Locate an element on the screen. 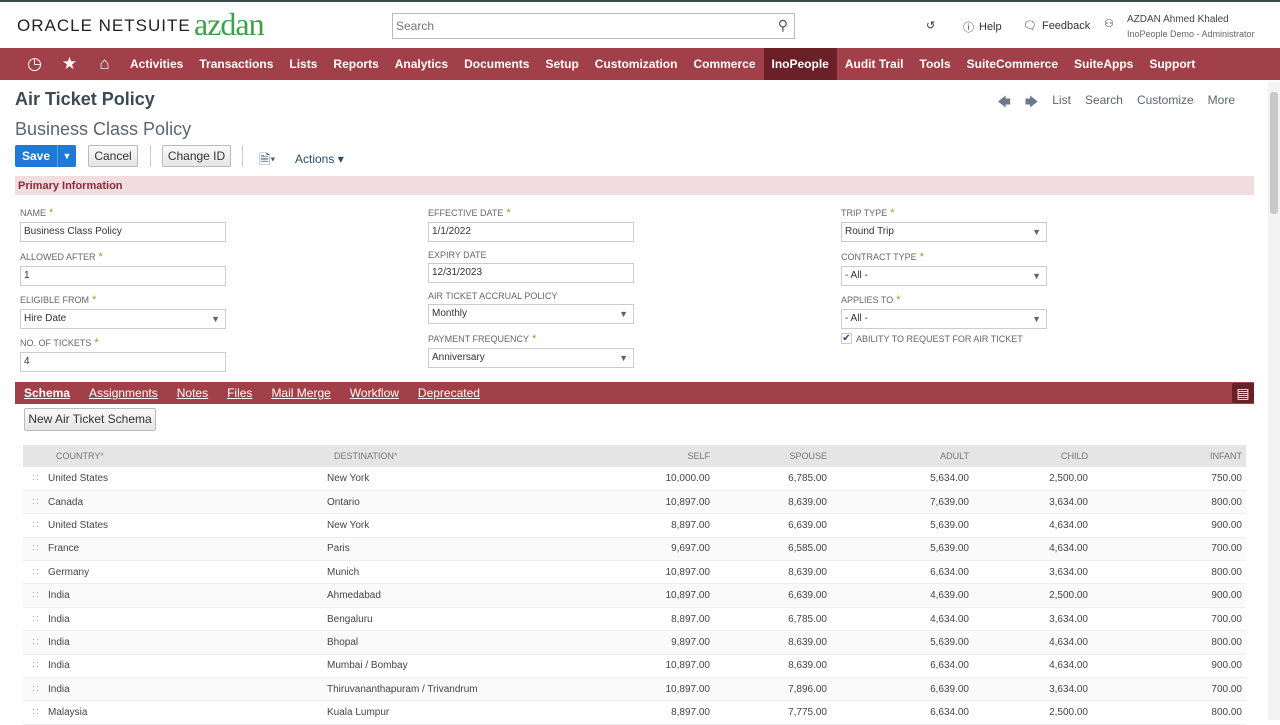  back-arrow-icon: 🡄 is located at coordinates (1003, 104).